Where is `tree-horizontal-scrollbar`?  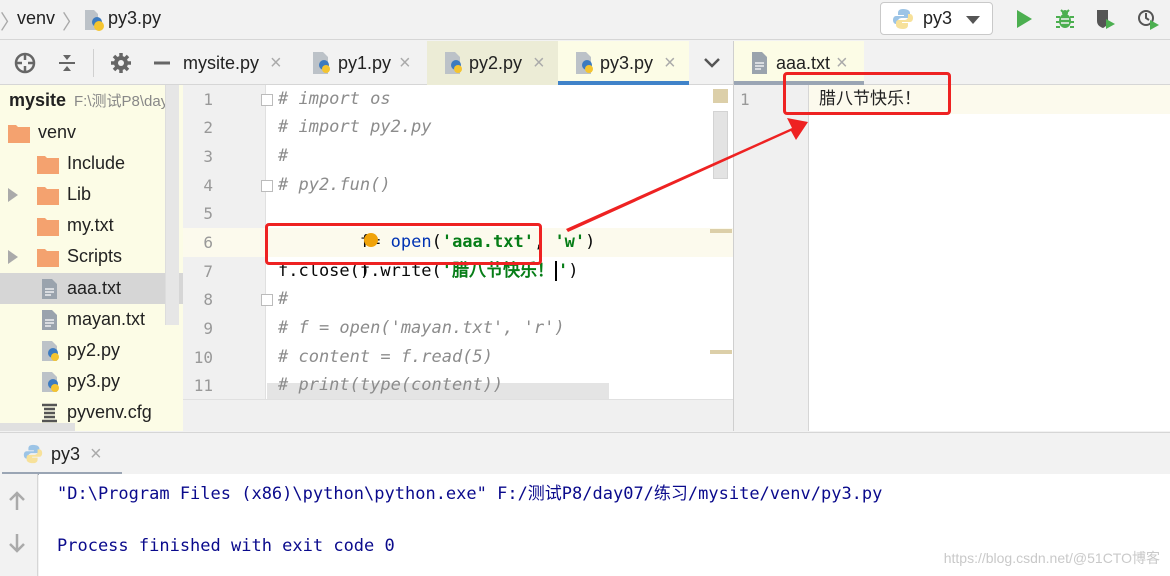
tree-horizontal-scrollbar is located at coordinates (37, 427).